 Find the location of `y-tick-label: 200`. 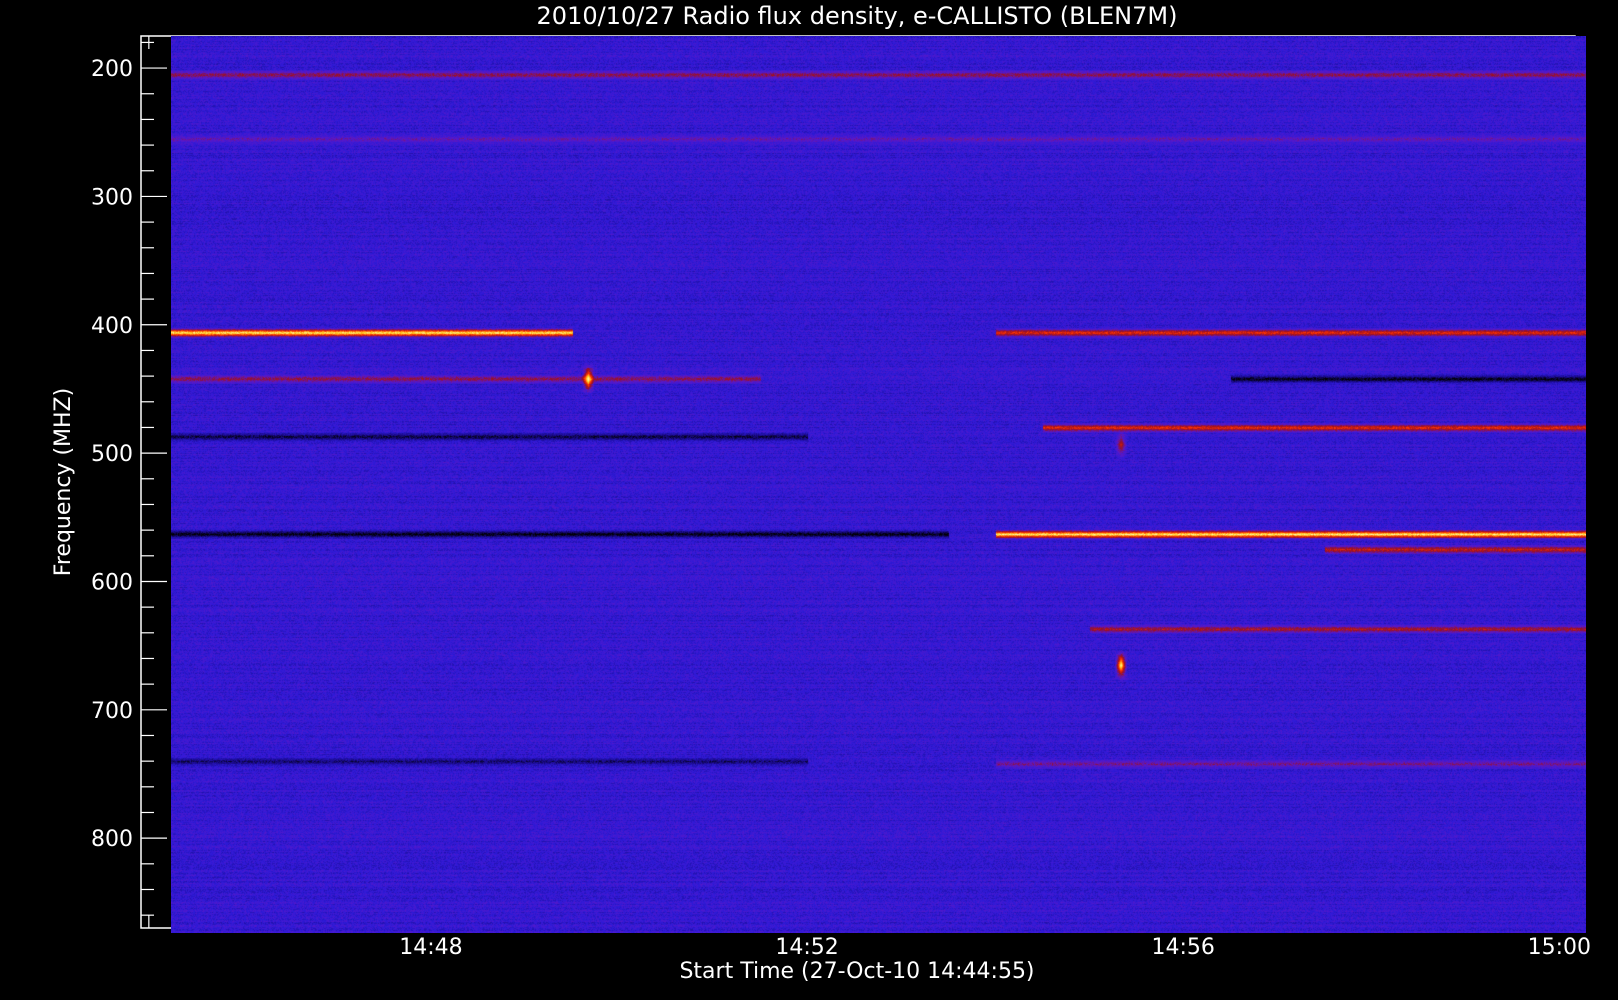

y-tick-label: 200 is located at coordinates (112, 69).